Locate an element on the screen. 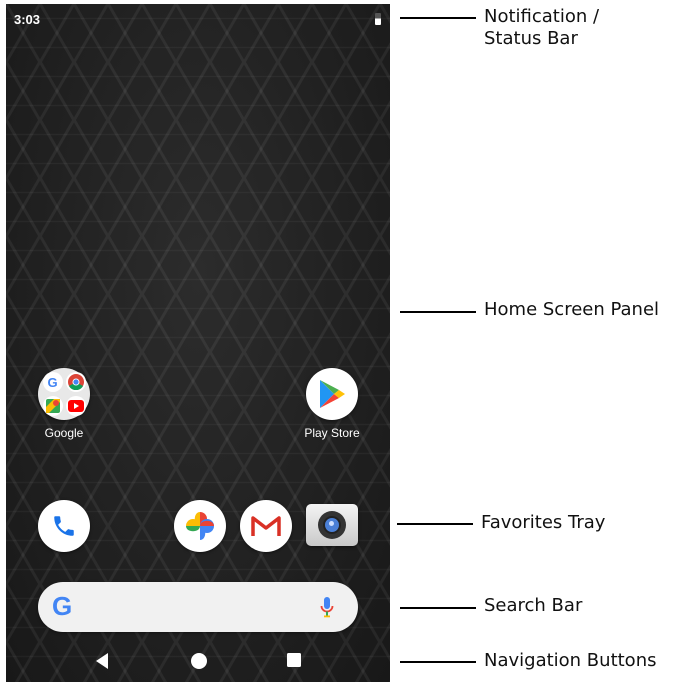 The height and width of the screenshot is (686, 686). recents-icon is located at coordinates (294, 662).